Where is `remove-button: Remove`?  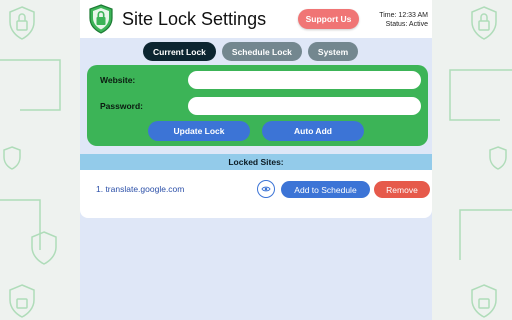
remove-button: Remove is located at coordinates (402, 189).